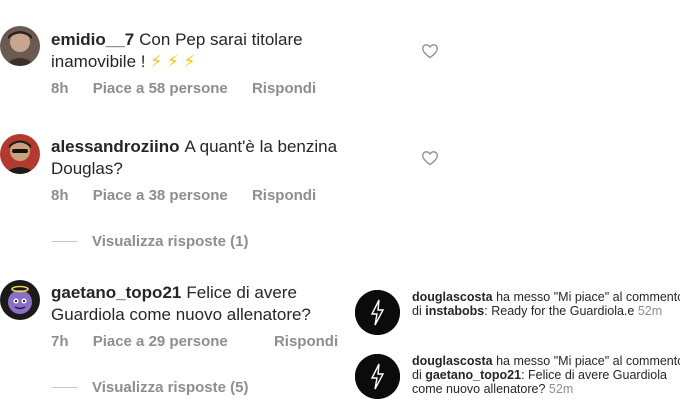  What do you see at coordinates (473, 375) in the screenshot?
I see `notification-target-user: gaetano_topo21` at bounding box center [473, 375].